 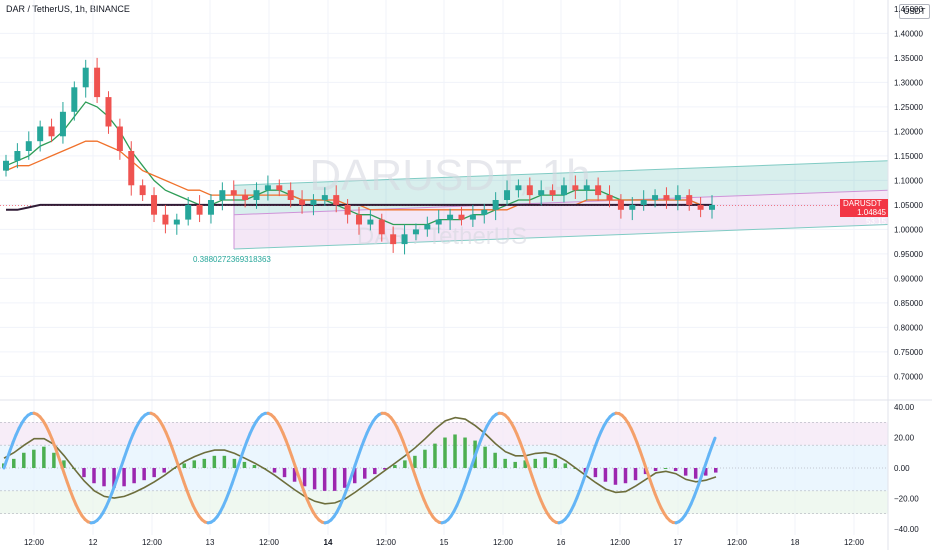 What do you see at coordinates (449, 175) in the screenshot?
I see `watermark-symbol: DARUSDT, 1h` at bounding box center [449, 175].